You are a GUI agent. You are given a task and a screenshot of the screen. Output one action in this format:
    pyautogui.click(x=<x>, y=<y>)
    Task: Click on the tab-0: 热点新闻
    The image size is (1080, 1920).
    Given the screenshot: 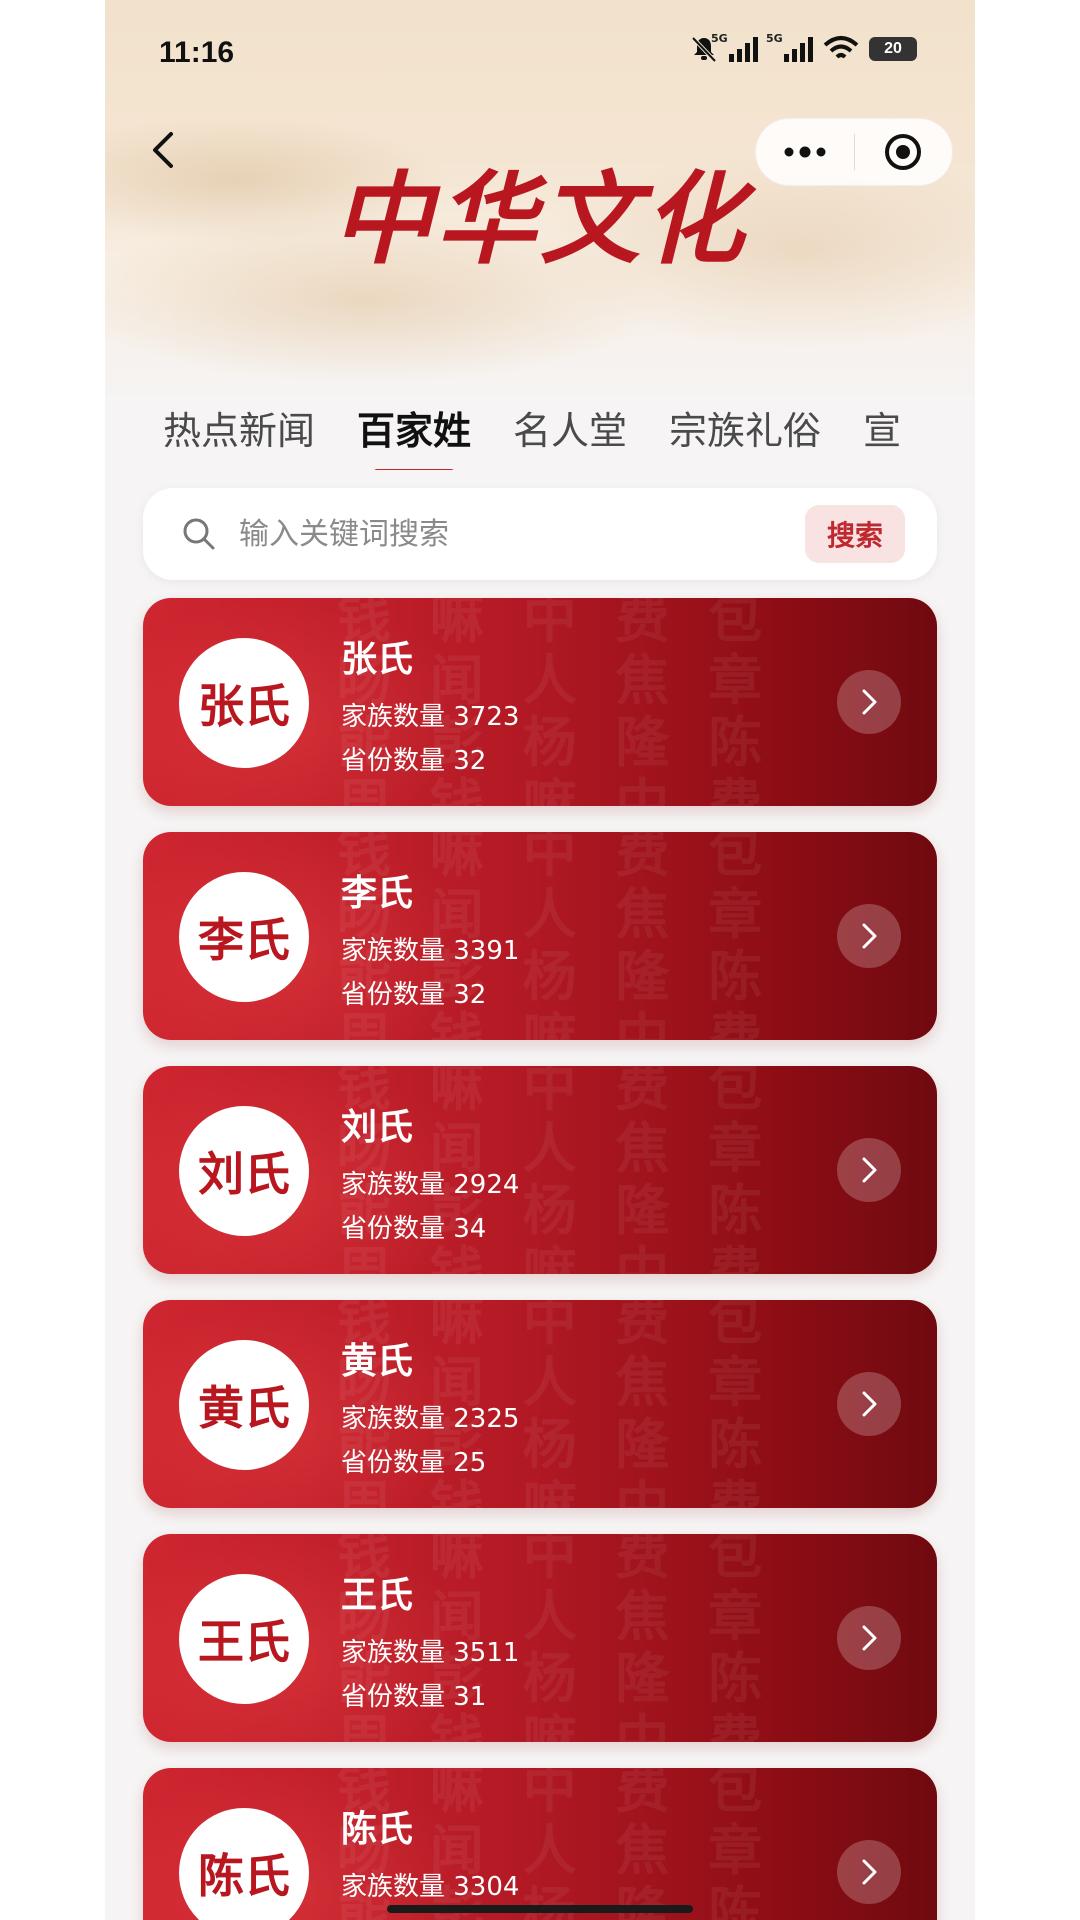 What is the action you would take?
    pyautogui.click(x=239, y=427)
    